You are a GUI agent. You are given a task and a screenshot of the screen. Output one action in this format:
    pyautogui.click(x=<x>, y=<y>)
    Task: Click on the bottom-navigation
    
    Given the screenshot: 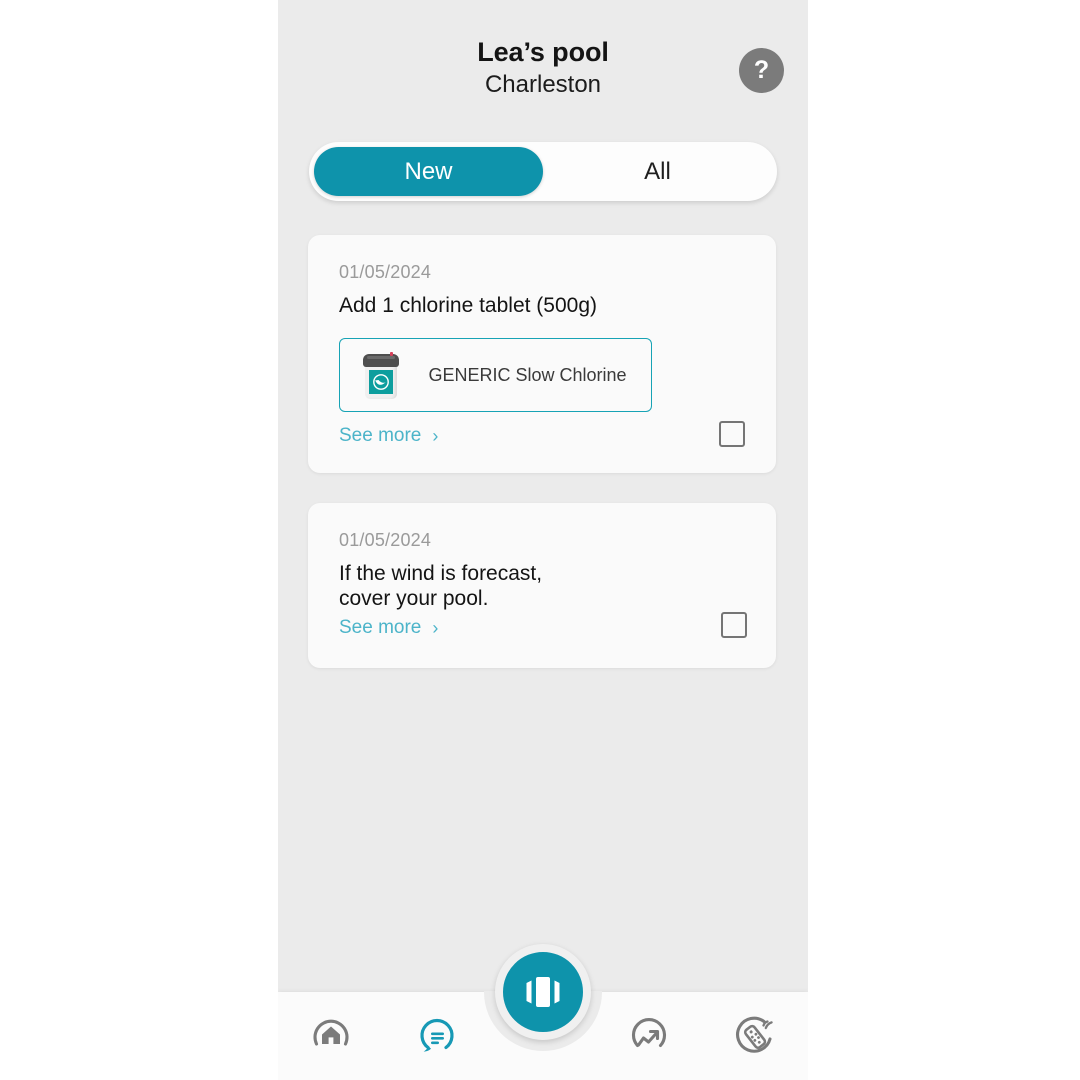 What is the action you would take?
    pyautogui.click(x=543, y=1012)
    